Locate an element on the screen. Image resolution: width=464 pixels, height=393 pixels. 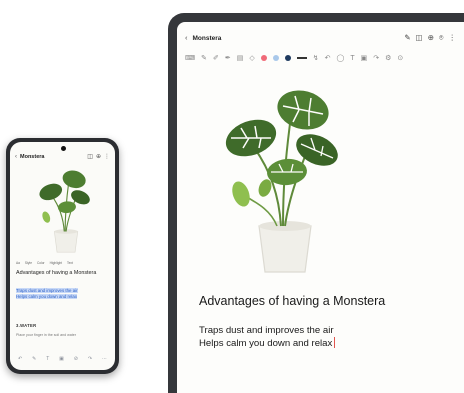
toolbar-style: Style is located at coordinates (28, 263).